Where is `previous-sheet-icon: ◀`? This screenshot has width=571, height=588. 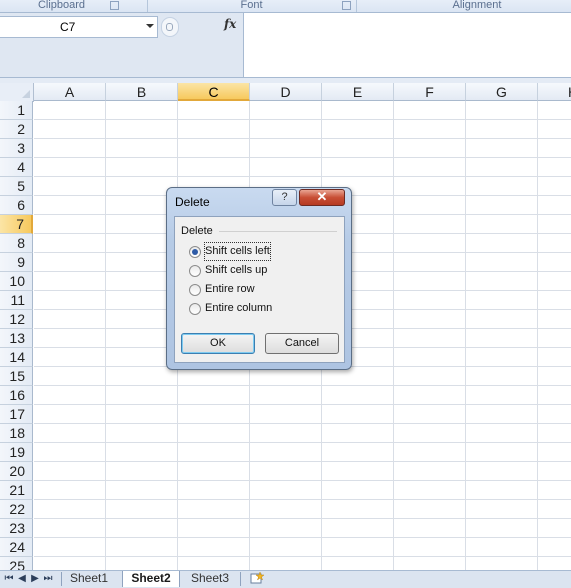
previous-sheet-icon: ◀ is located at coordinates (22, 579).